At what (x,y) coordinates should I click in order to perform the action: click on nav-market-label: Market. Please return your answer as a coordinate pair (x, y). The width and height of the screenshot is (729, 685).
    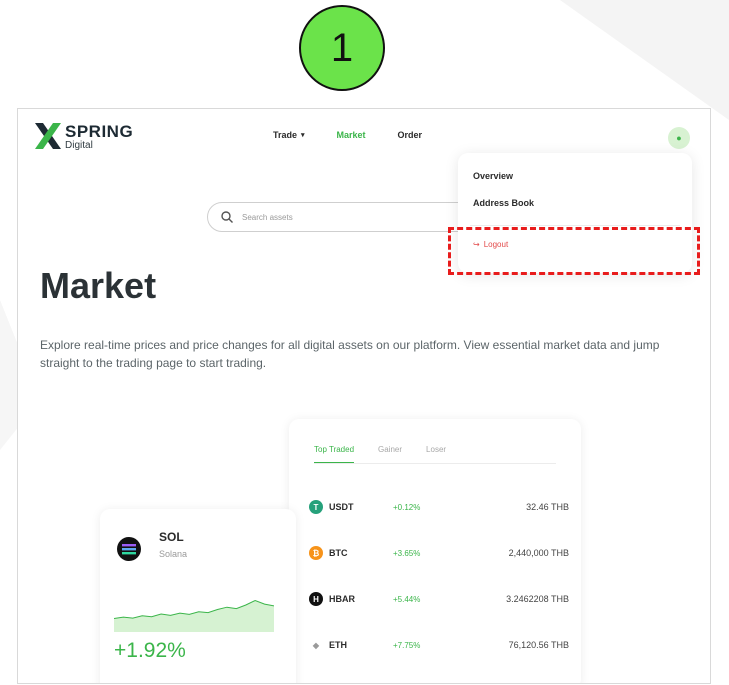
    Looking at the image, I should click on (351, 135).